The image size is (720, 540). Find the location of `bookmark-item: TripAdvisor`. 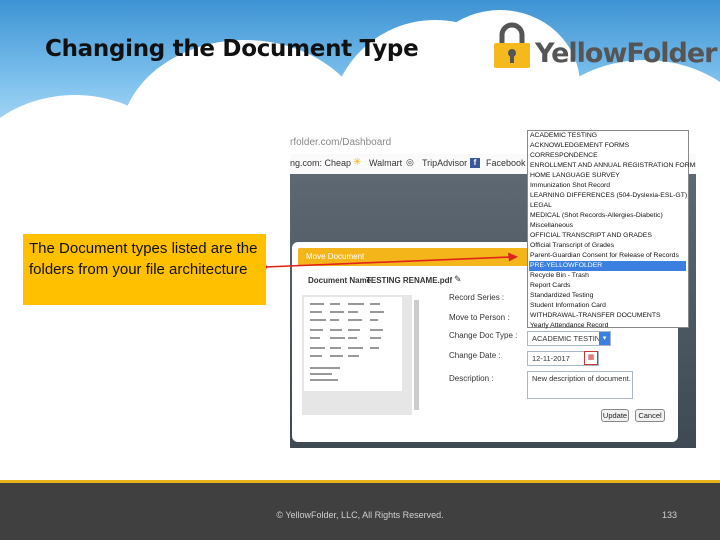

bookmark-item: TripAdvisor is located at coordinates (444, 163).